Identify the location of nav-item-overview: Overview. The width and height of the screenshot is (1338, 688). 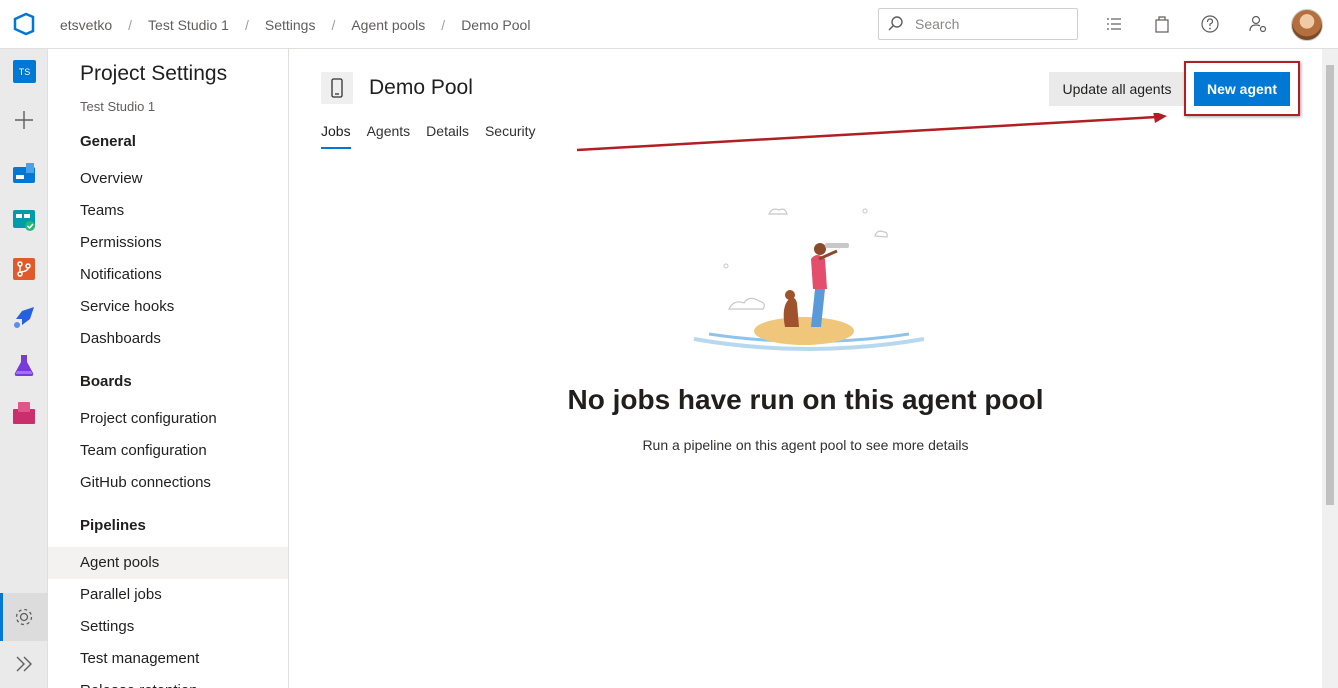
(168, 179).